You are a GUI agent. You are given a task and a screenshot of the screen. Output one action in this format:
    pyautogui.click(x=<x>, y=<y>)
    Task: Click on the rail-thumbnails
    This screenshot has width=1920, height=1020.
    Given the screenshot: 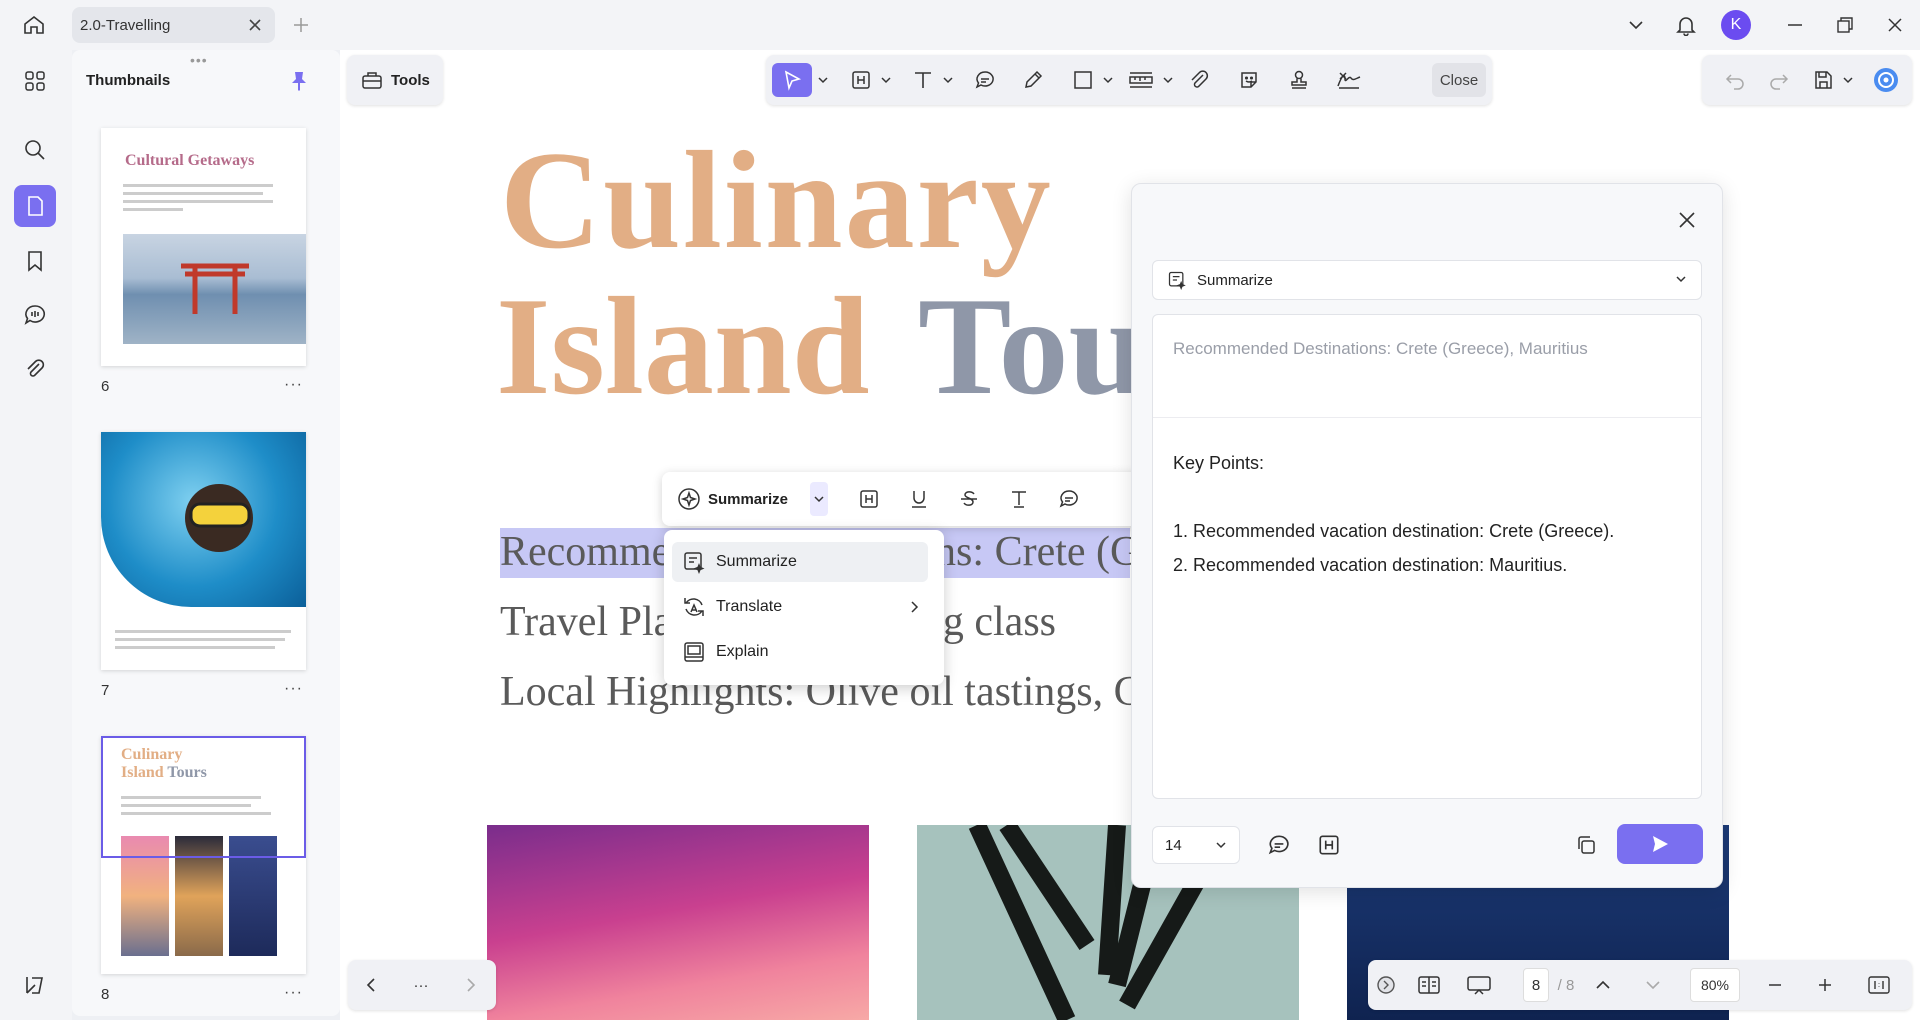 What is the action you would take?
    pyautogui.click(x=35, y=206)
    